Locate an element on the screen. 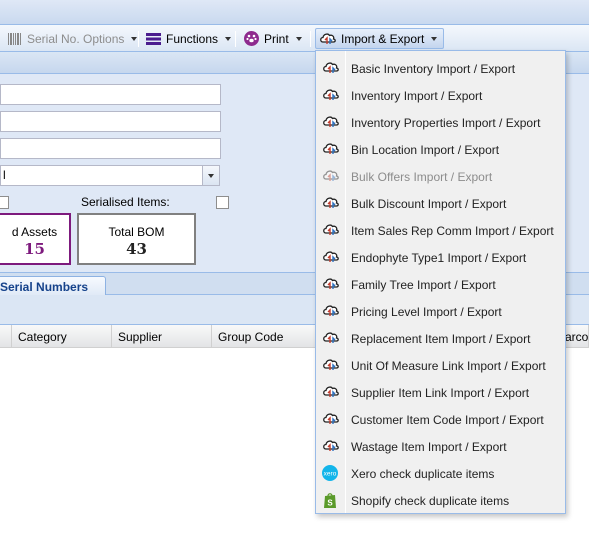 This screenshot has width=589, height=534. menu-item: Customer Item Code Import / Export is located at coordinates (440, 419).